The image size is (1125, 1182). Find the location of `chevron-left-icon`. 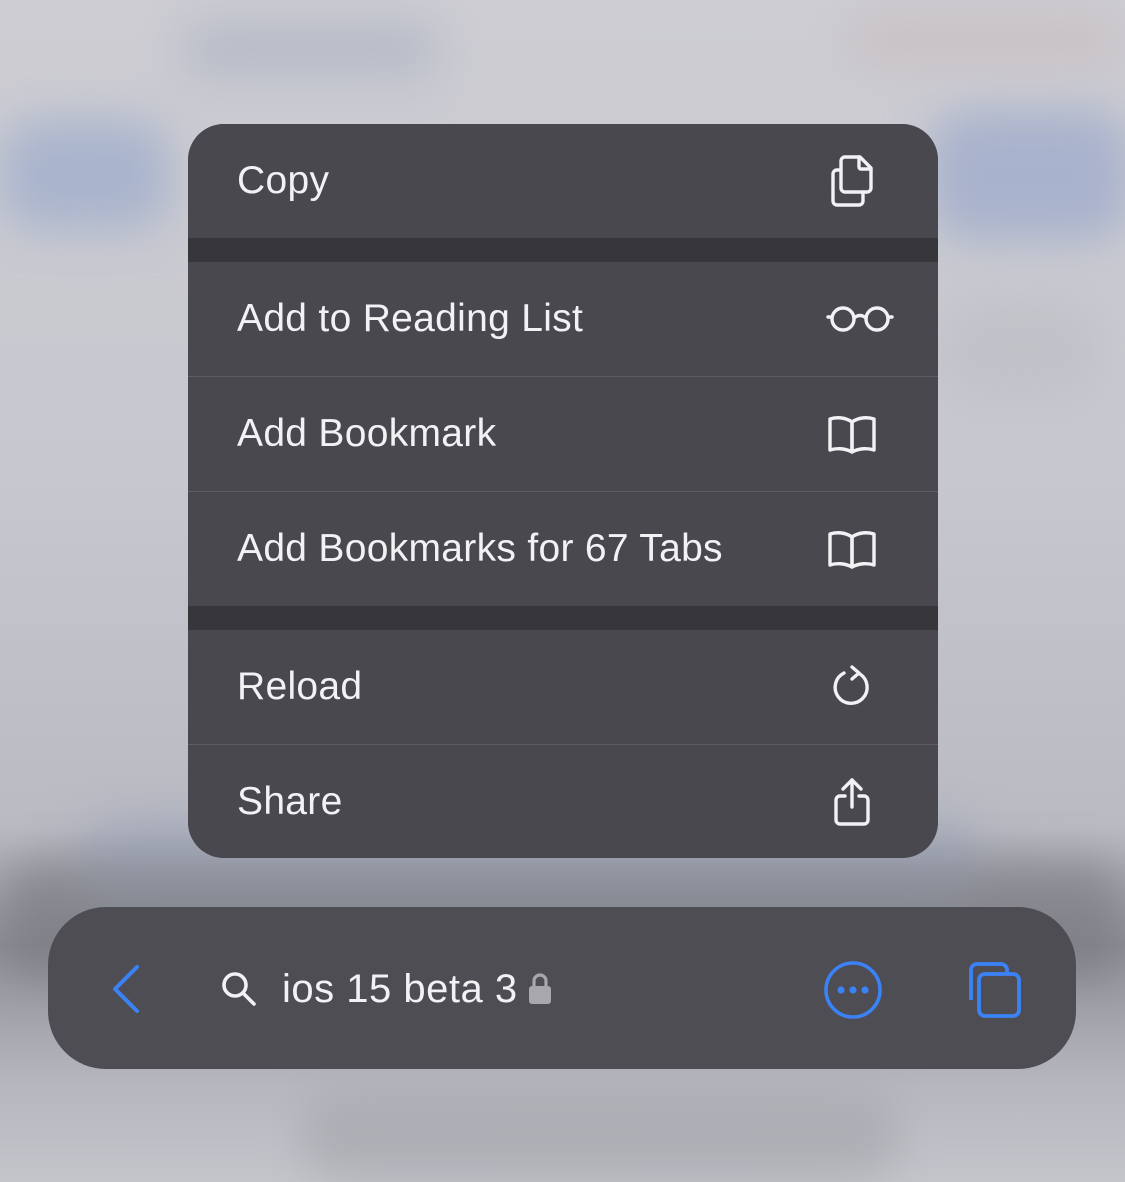

chevron-left-icon is located at coordinates (126, 989).